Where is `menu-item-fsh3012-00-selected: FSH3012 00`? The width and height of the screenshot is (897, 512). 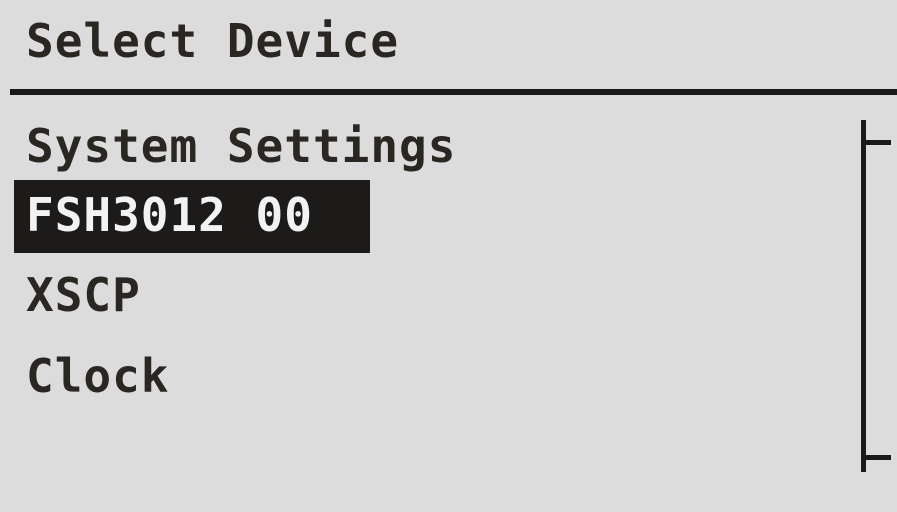 menu-item-fsh3012-00-selected: FSH3012 00 is located at coordinates (192, 216).